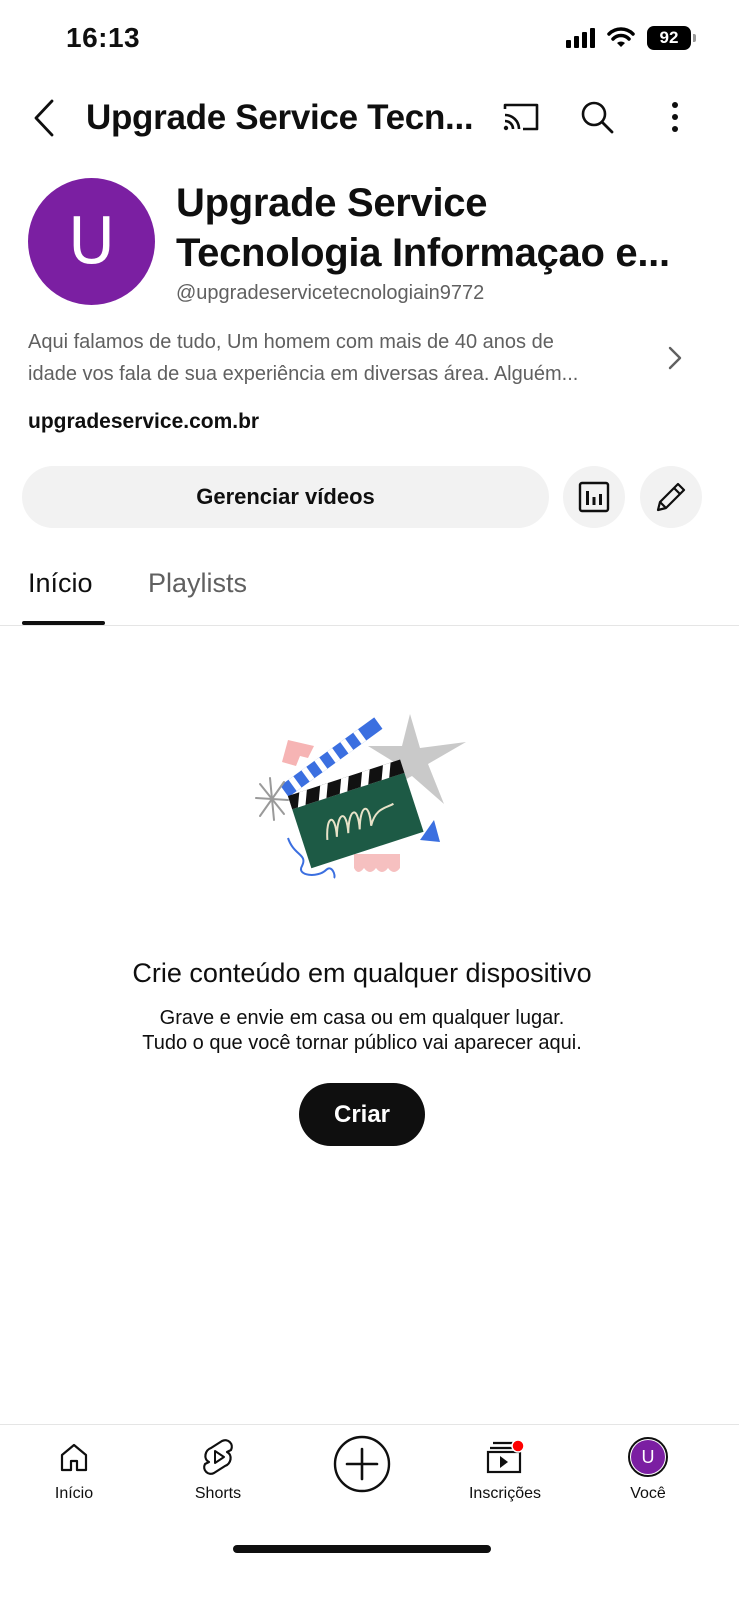  I want to click on active-tab-indicator, so click(63, 623).